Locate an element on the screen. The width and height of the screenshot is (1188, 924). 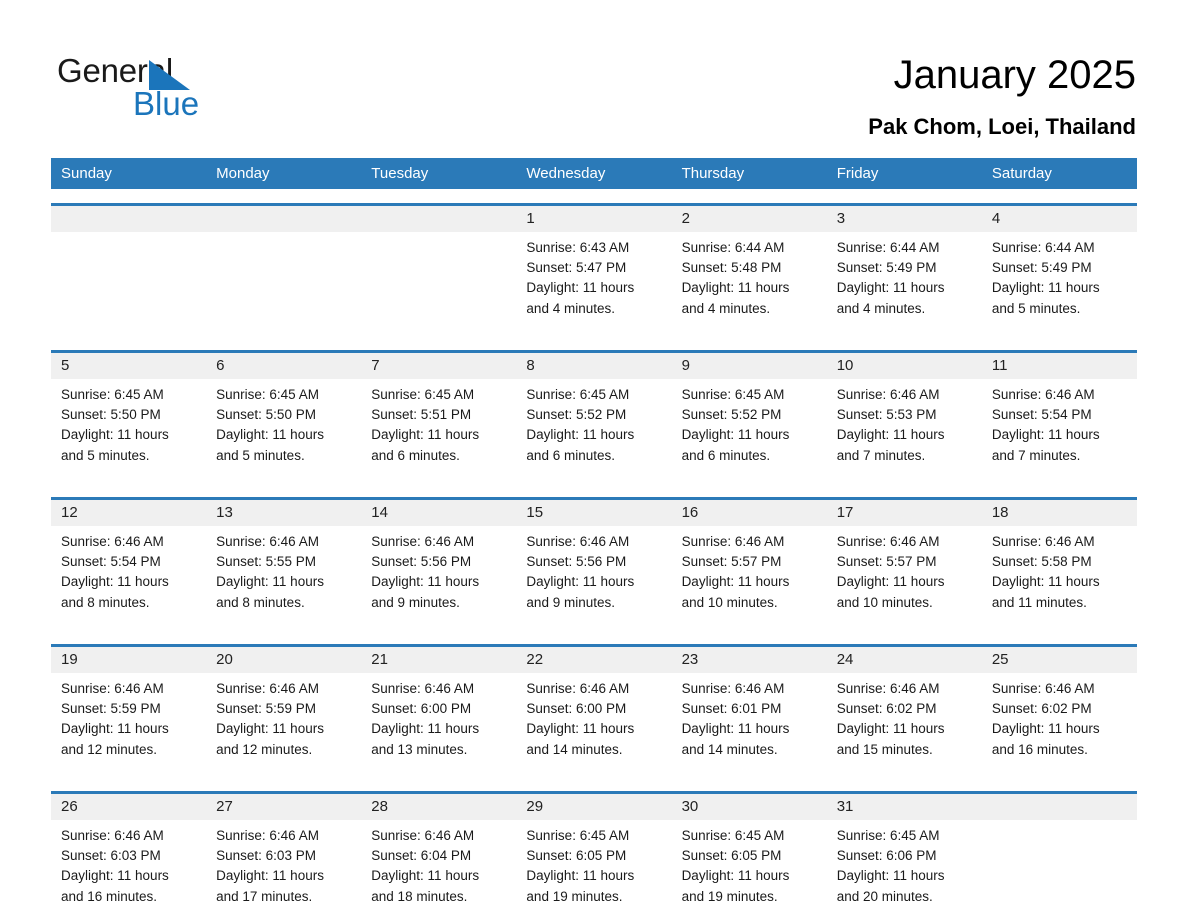
sunset-text: Sunset: 6:01 PM is located at coordinates (731, 709).